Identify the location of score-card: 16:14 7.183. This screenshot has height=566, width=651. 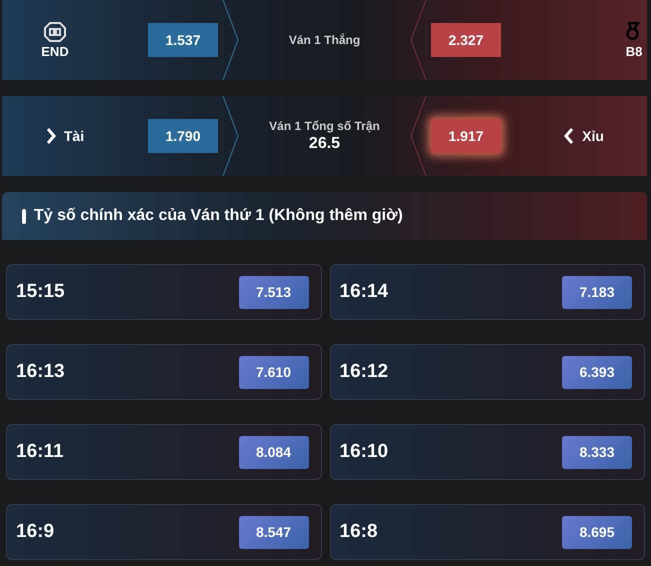
(487, 292).